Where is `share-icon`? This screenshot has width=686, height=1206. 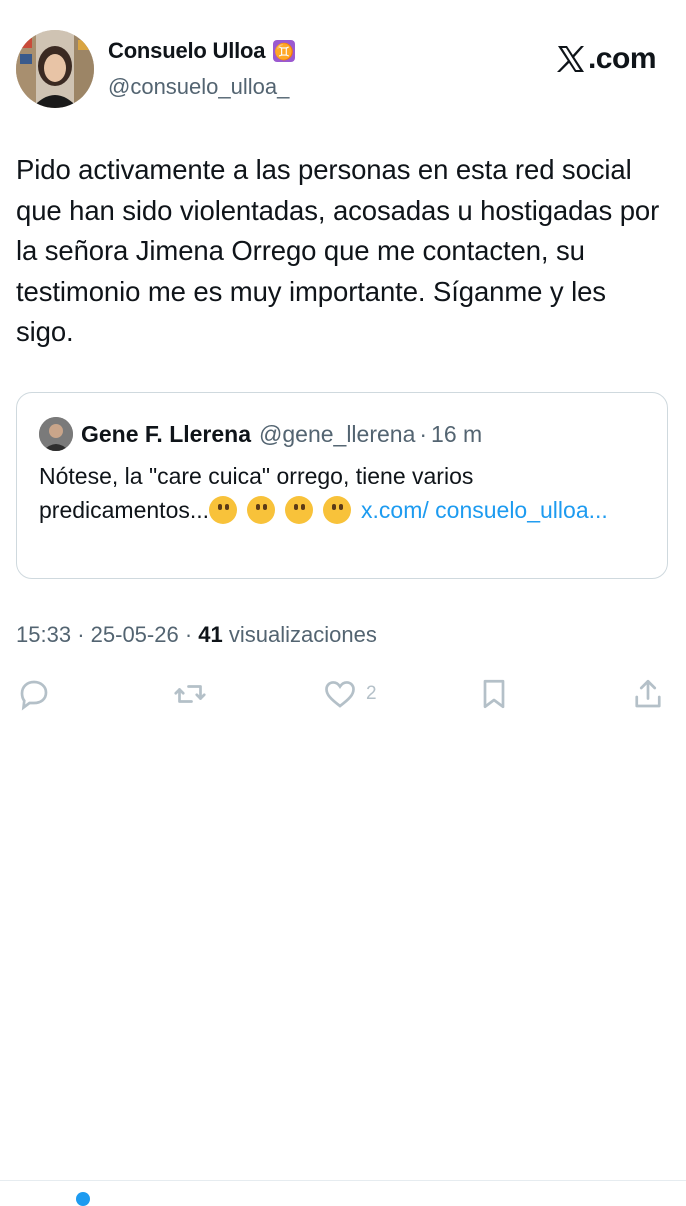 share-icon is located at coordinates (648, 693).